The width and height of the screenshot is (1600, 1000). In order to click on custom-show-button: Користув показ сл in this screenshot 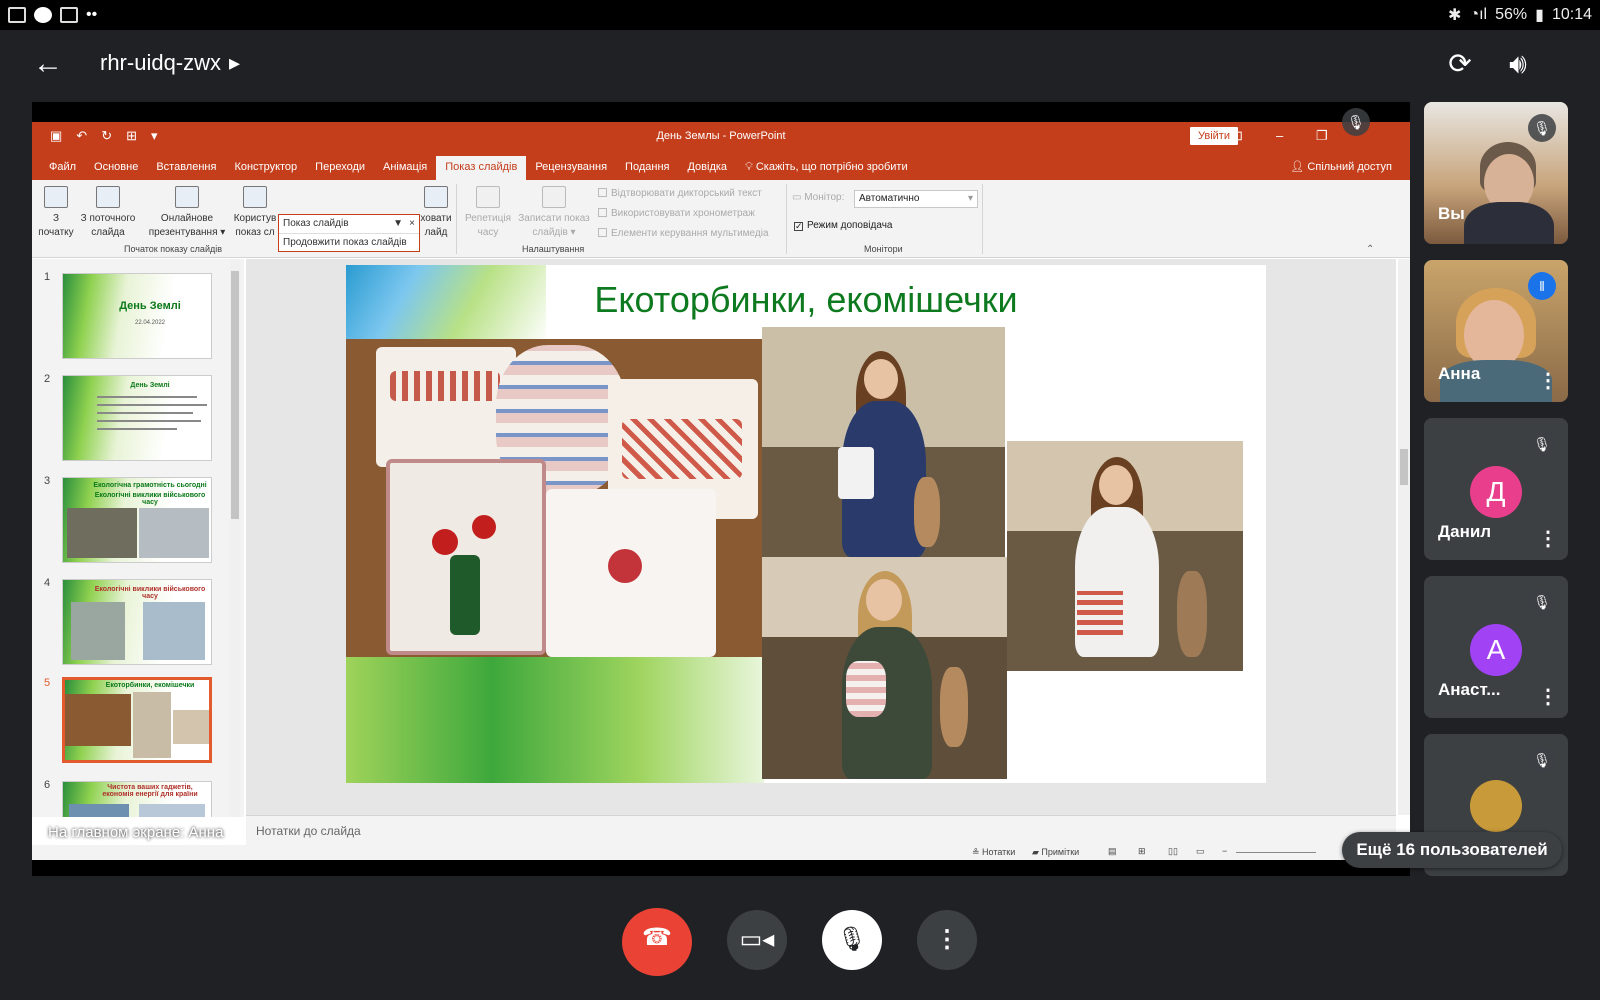, I will do `click(255, 213)`.